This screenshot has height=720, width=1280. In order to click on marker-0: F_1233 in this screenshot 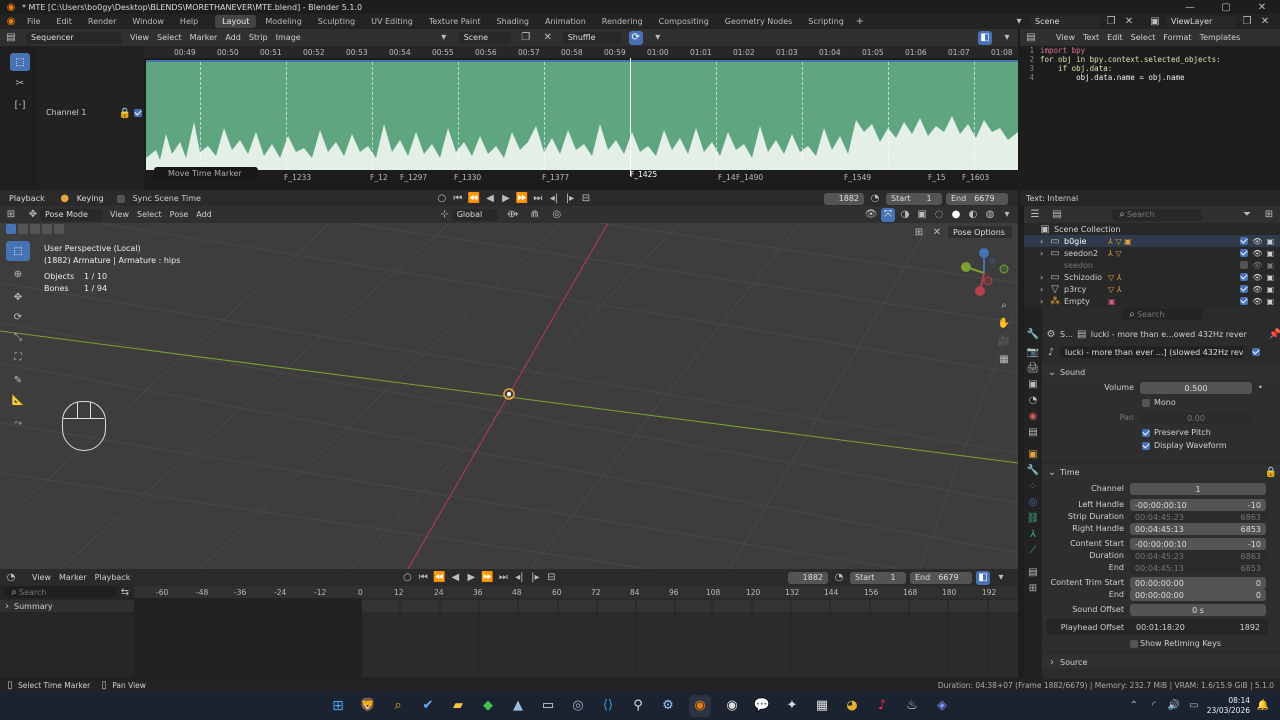, I will do `click(297, 177)`.